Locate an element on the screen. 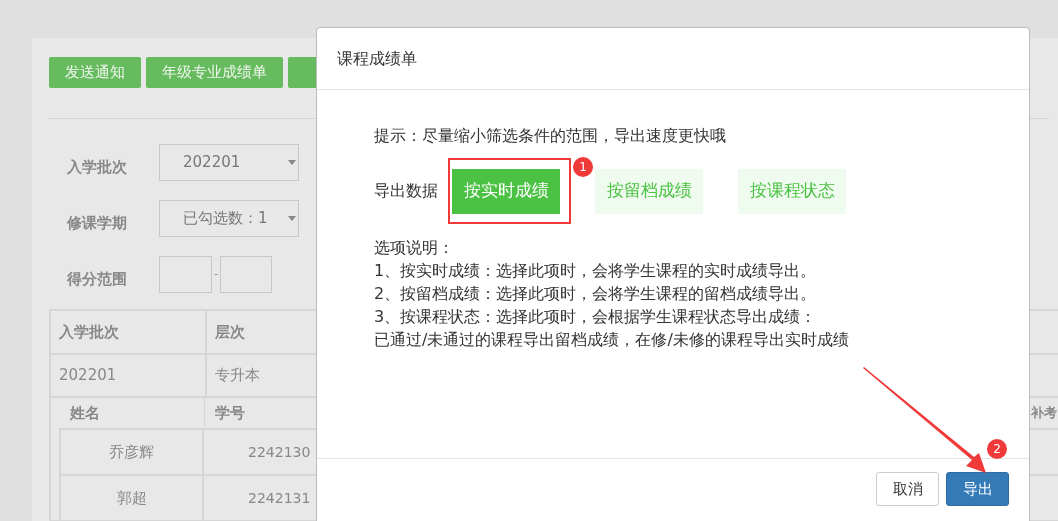 The width and height of the screenshot is (1058, 521). export-label: 导出数据 is located at coordinates (406, 191).